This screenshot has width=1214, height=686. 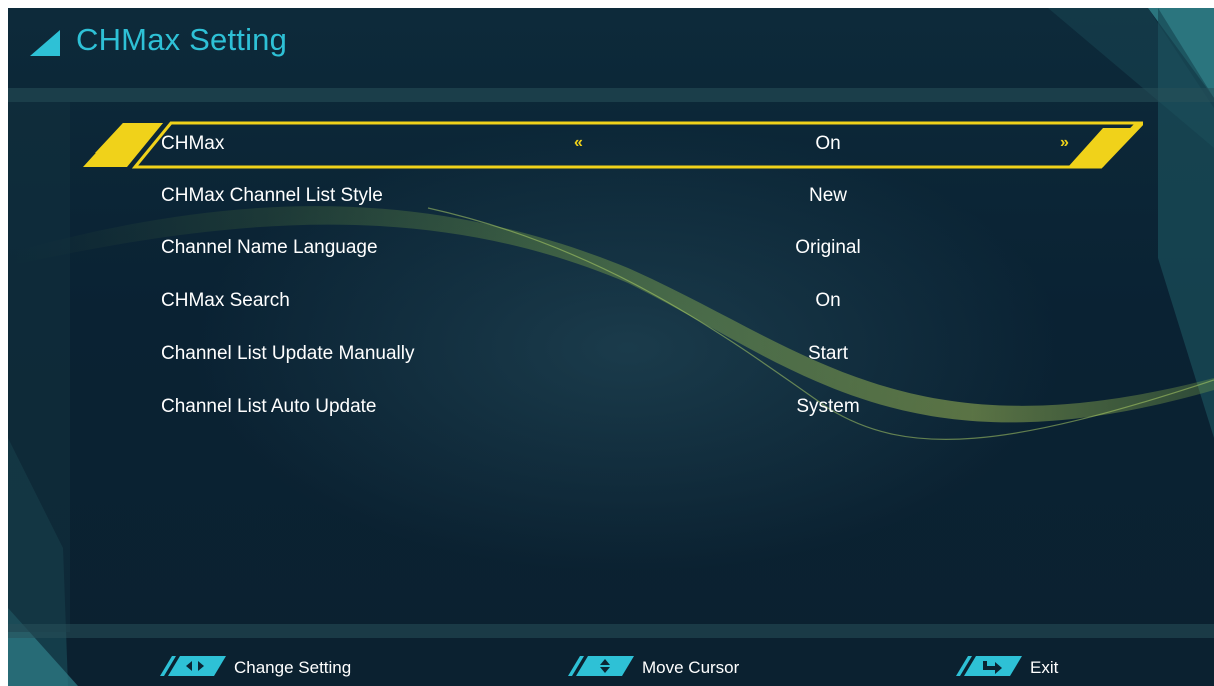 I want to click on left-arrow-icon: «, so click(x=578, y=143).